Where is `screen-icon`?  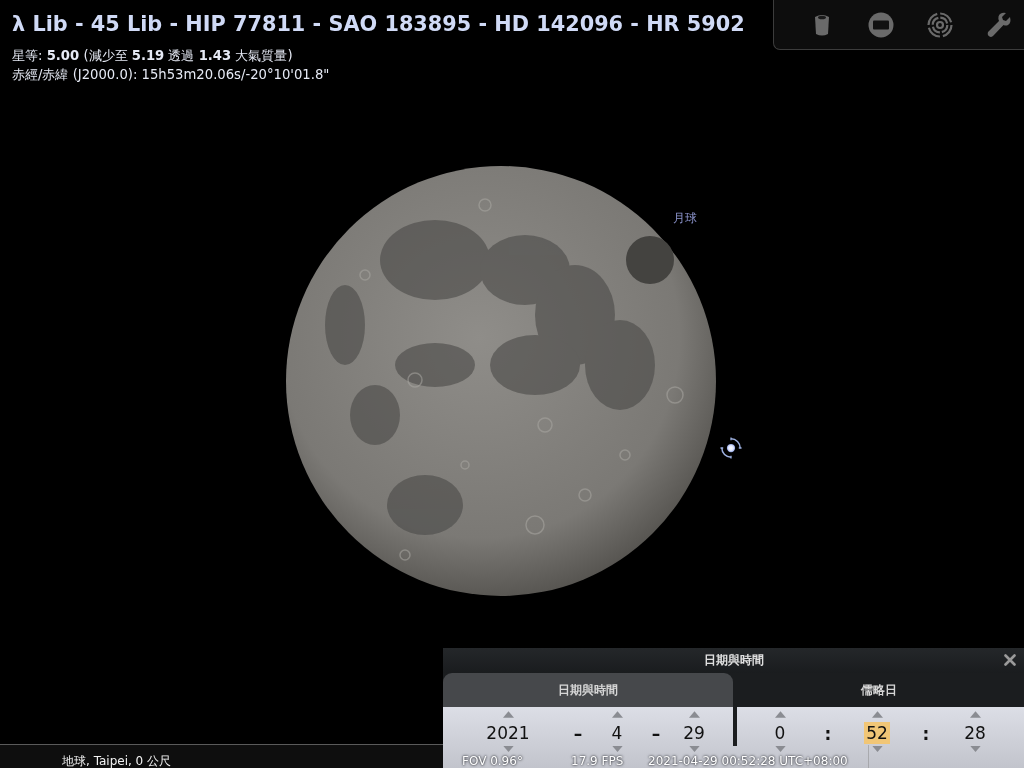
screen-icon is located at coordinates (881, 24).